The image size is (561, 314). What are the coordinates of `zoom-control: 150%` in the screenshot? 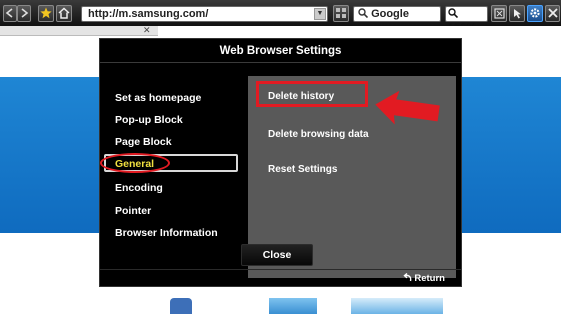 It's located at (466, 20).